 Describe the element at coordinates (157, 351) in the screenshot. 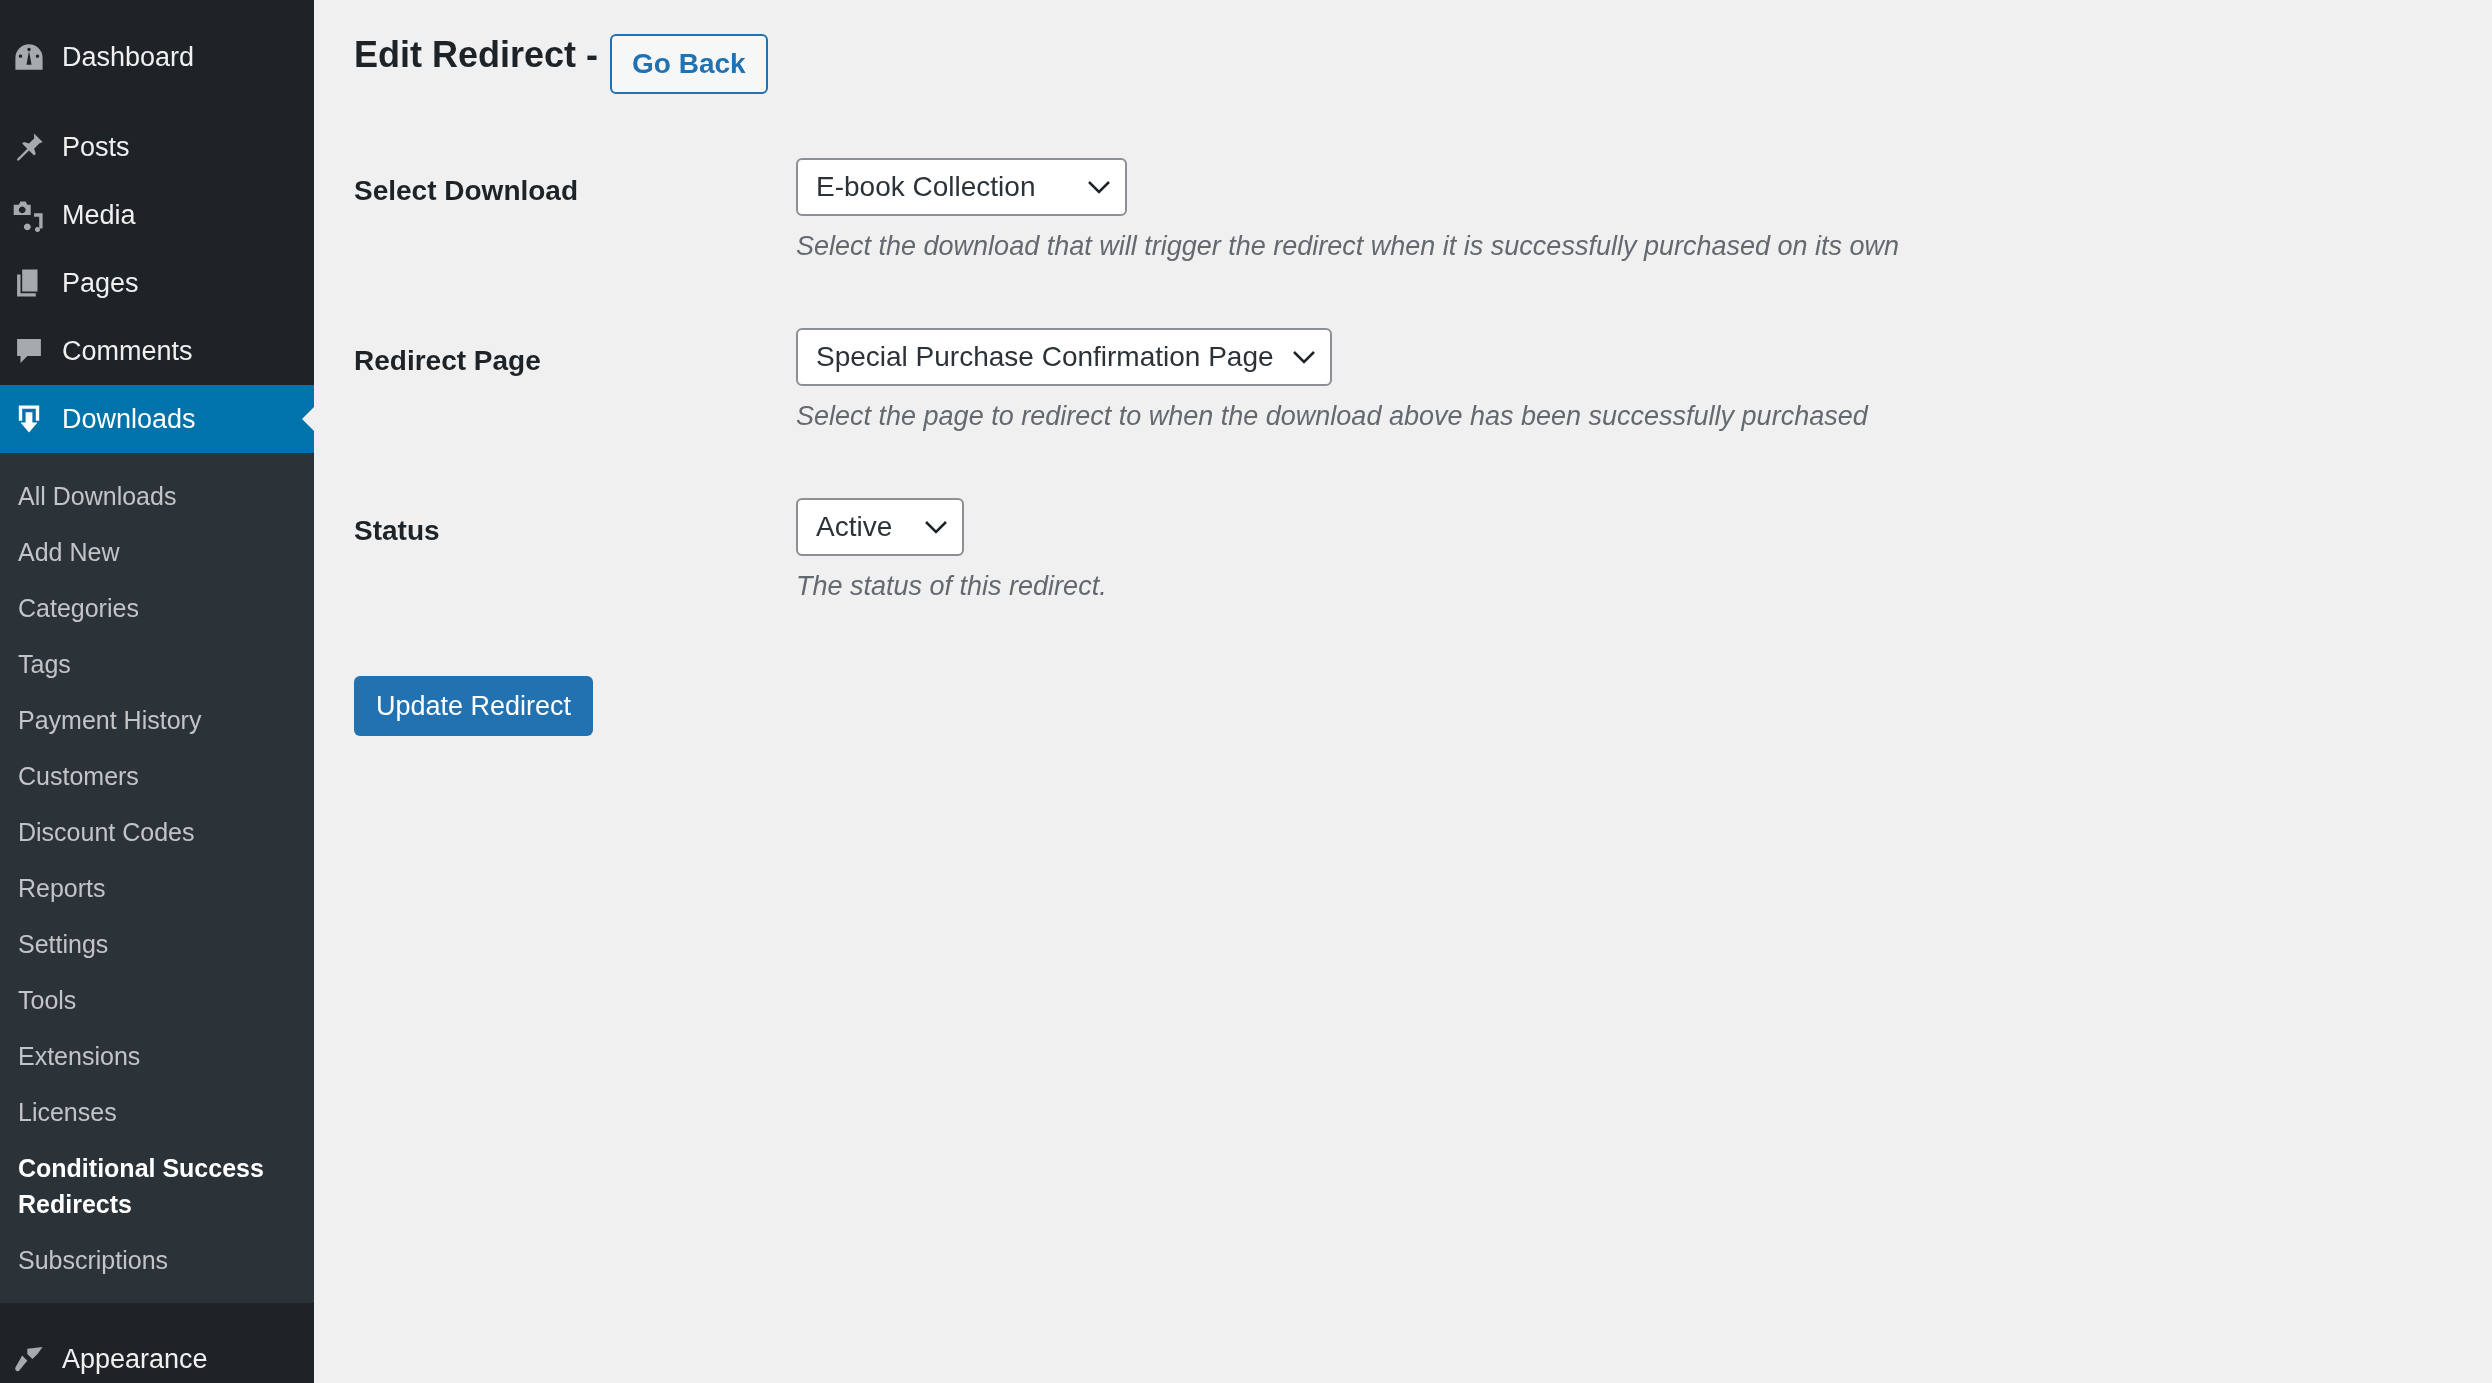

I see `menu-item: Comments` at that location.